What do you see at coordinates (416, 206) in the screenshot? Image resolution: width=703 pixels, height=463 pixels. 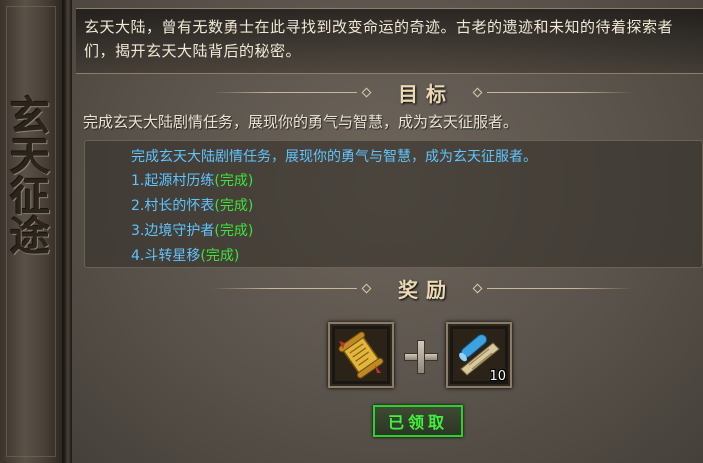 I see `task-item: 2.村长的怀表(完成)` at bounding box center [416, 206].